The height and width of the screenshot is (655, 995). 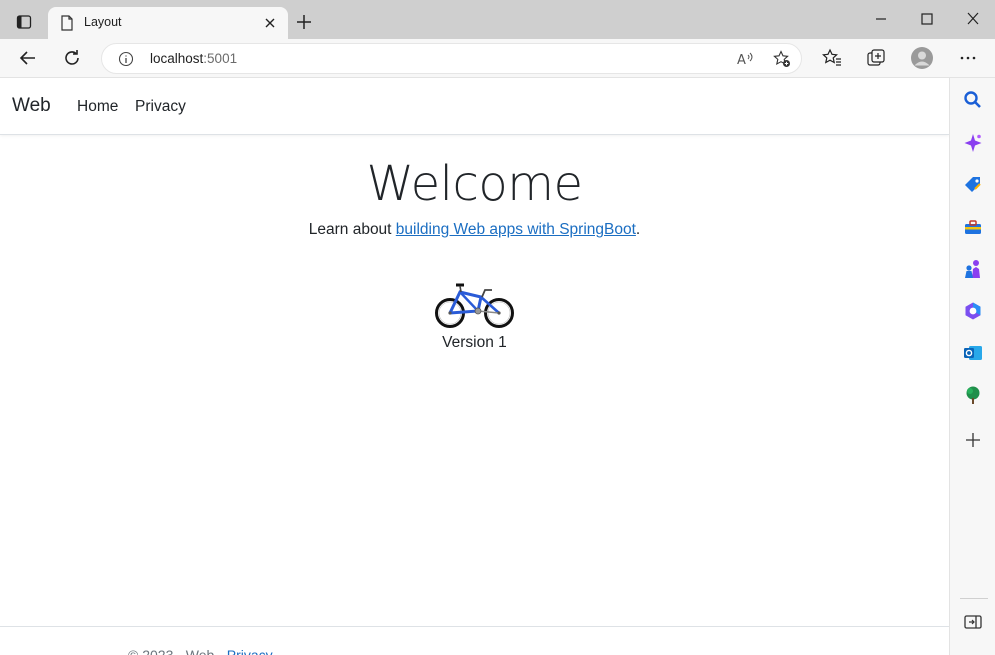 What do you see at coordinates (972, 366) in the screenshot?
I see `edge-sidebar` at bounding box center [972, 366].